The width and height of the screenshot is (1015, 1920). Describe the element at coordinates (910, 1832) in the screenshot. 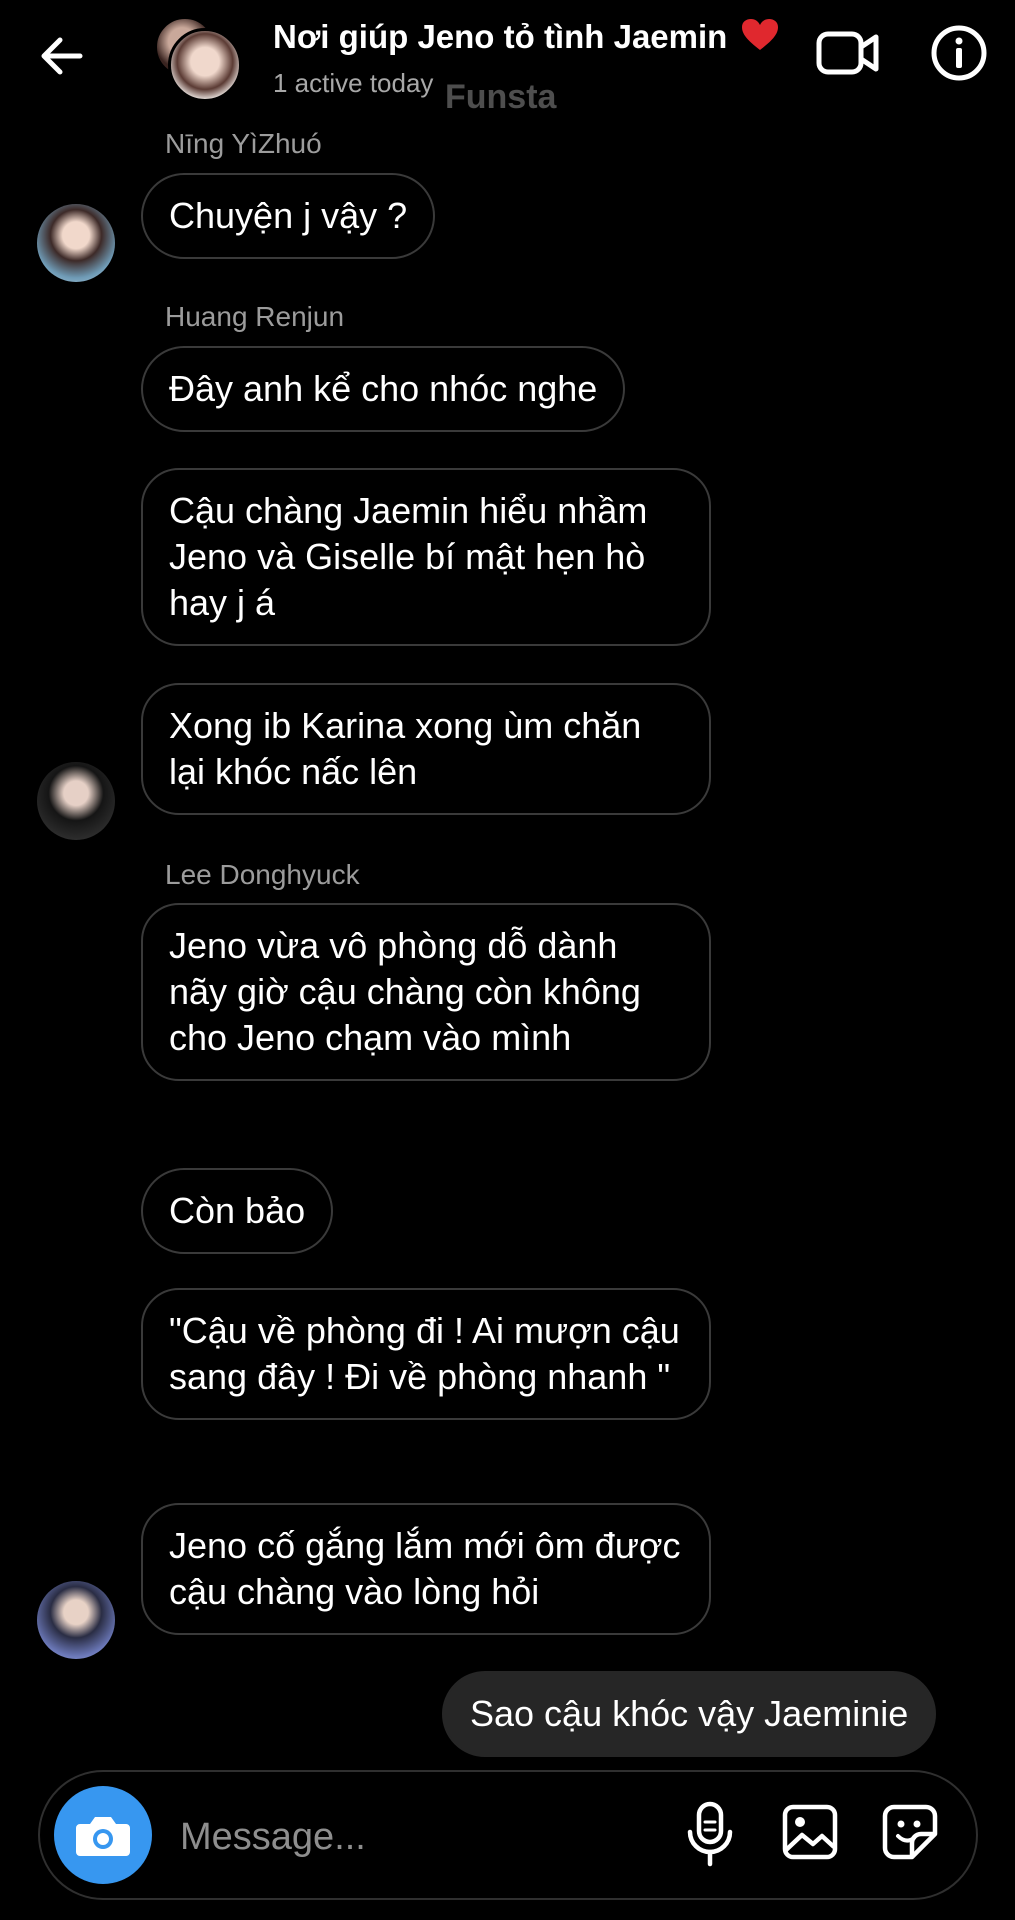

I see `sticker-icon` at that location.